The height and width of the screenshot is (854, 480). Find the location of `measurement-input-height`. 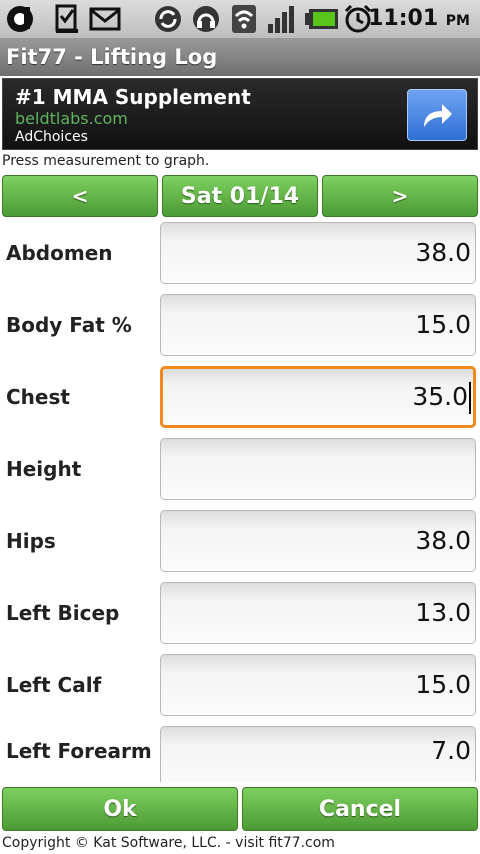

measurement-input-height is located at coordinates (318, 469).